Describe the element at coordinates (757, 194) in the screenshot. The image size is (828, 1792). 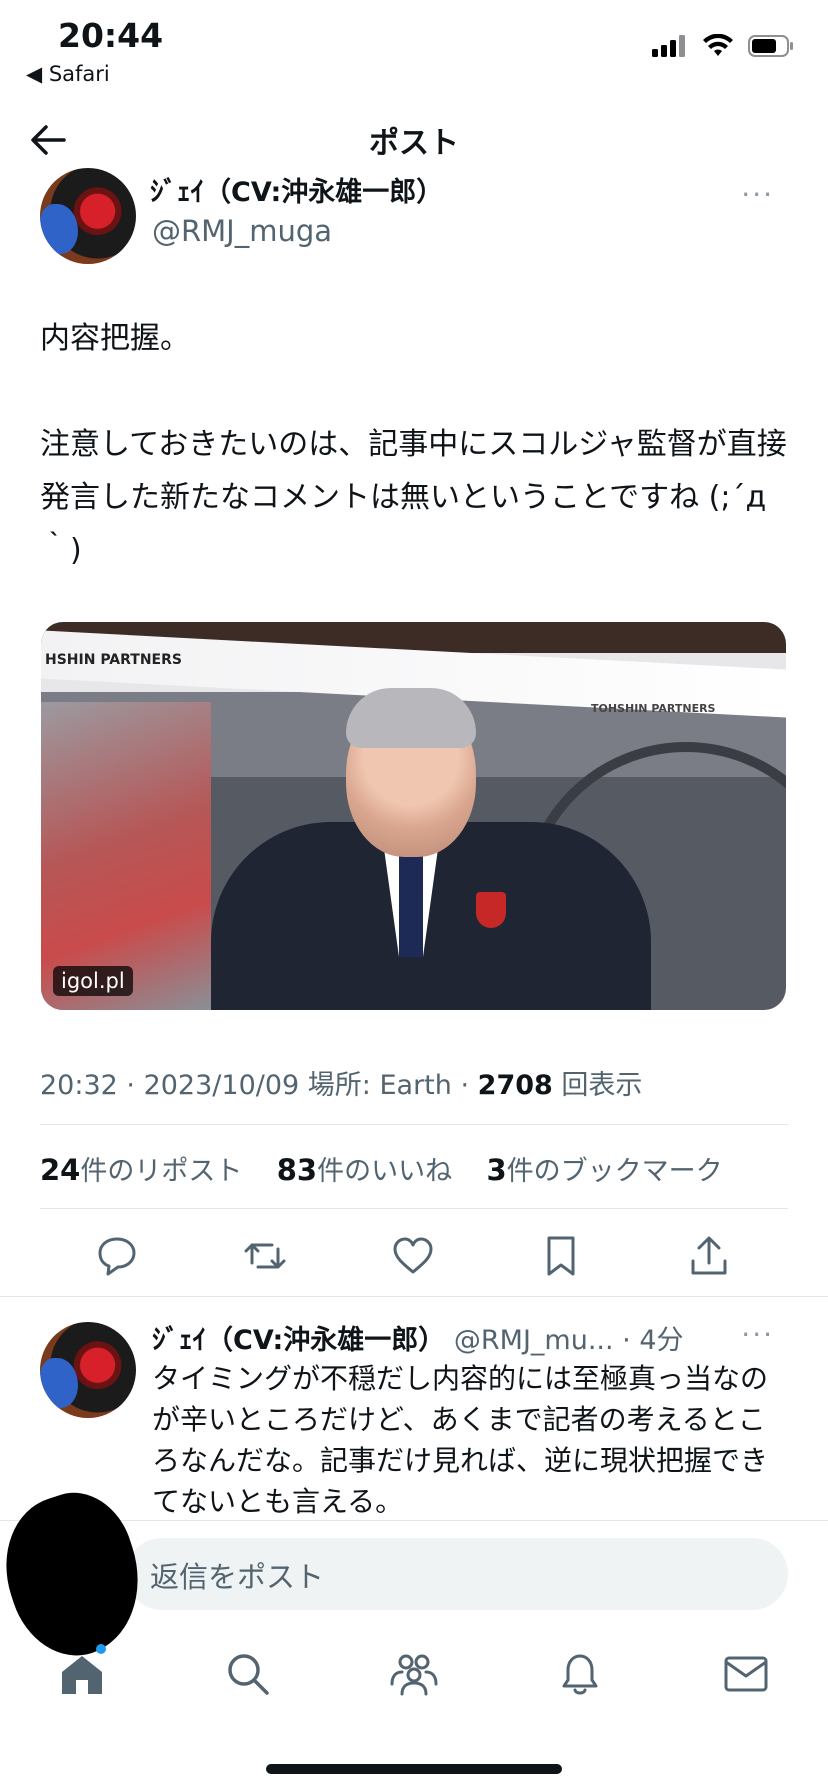
I see `more-options-icon: ···` at that location.